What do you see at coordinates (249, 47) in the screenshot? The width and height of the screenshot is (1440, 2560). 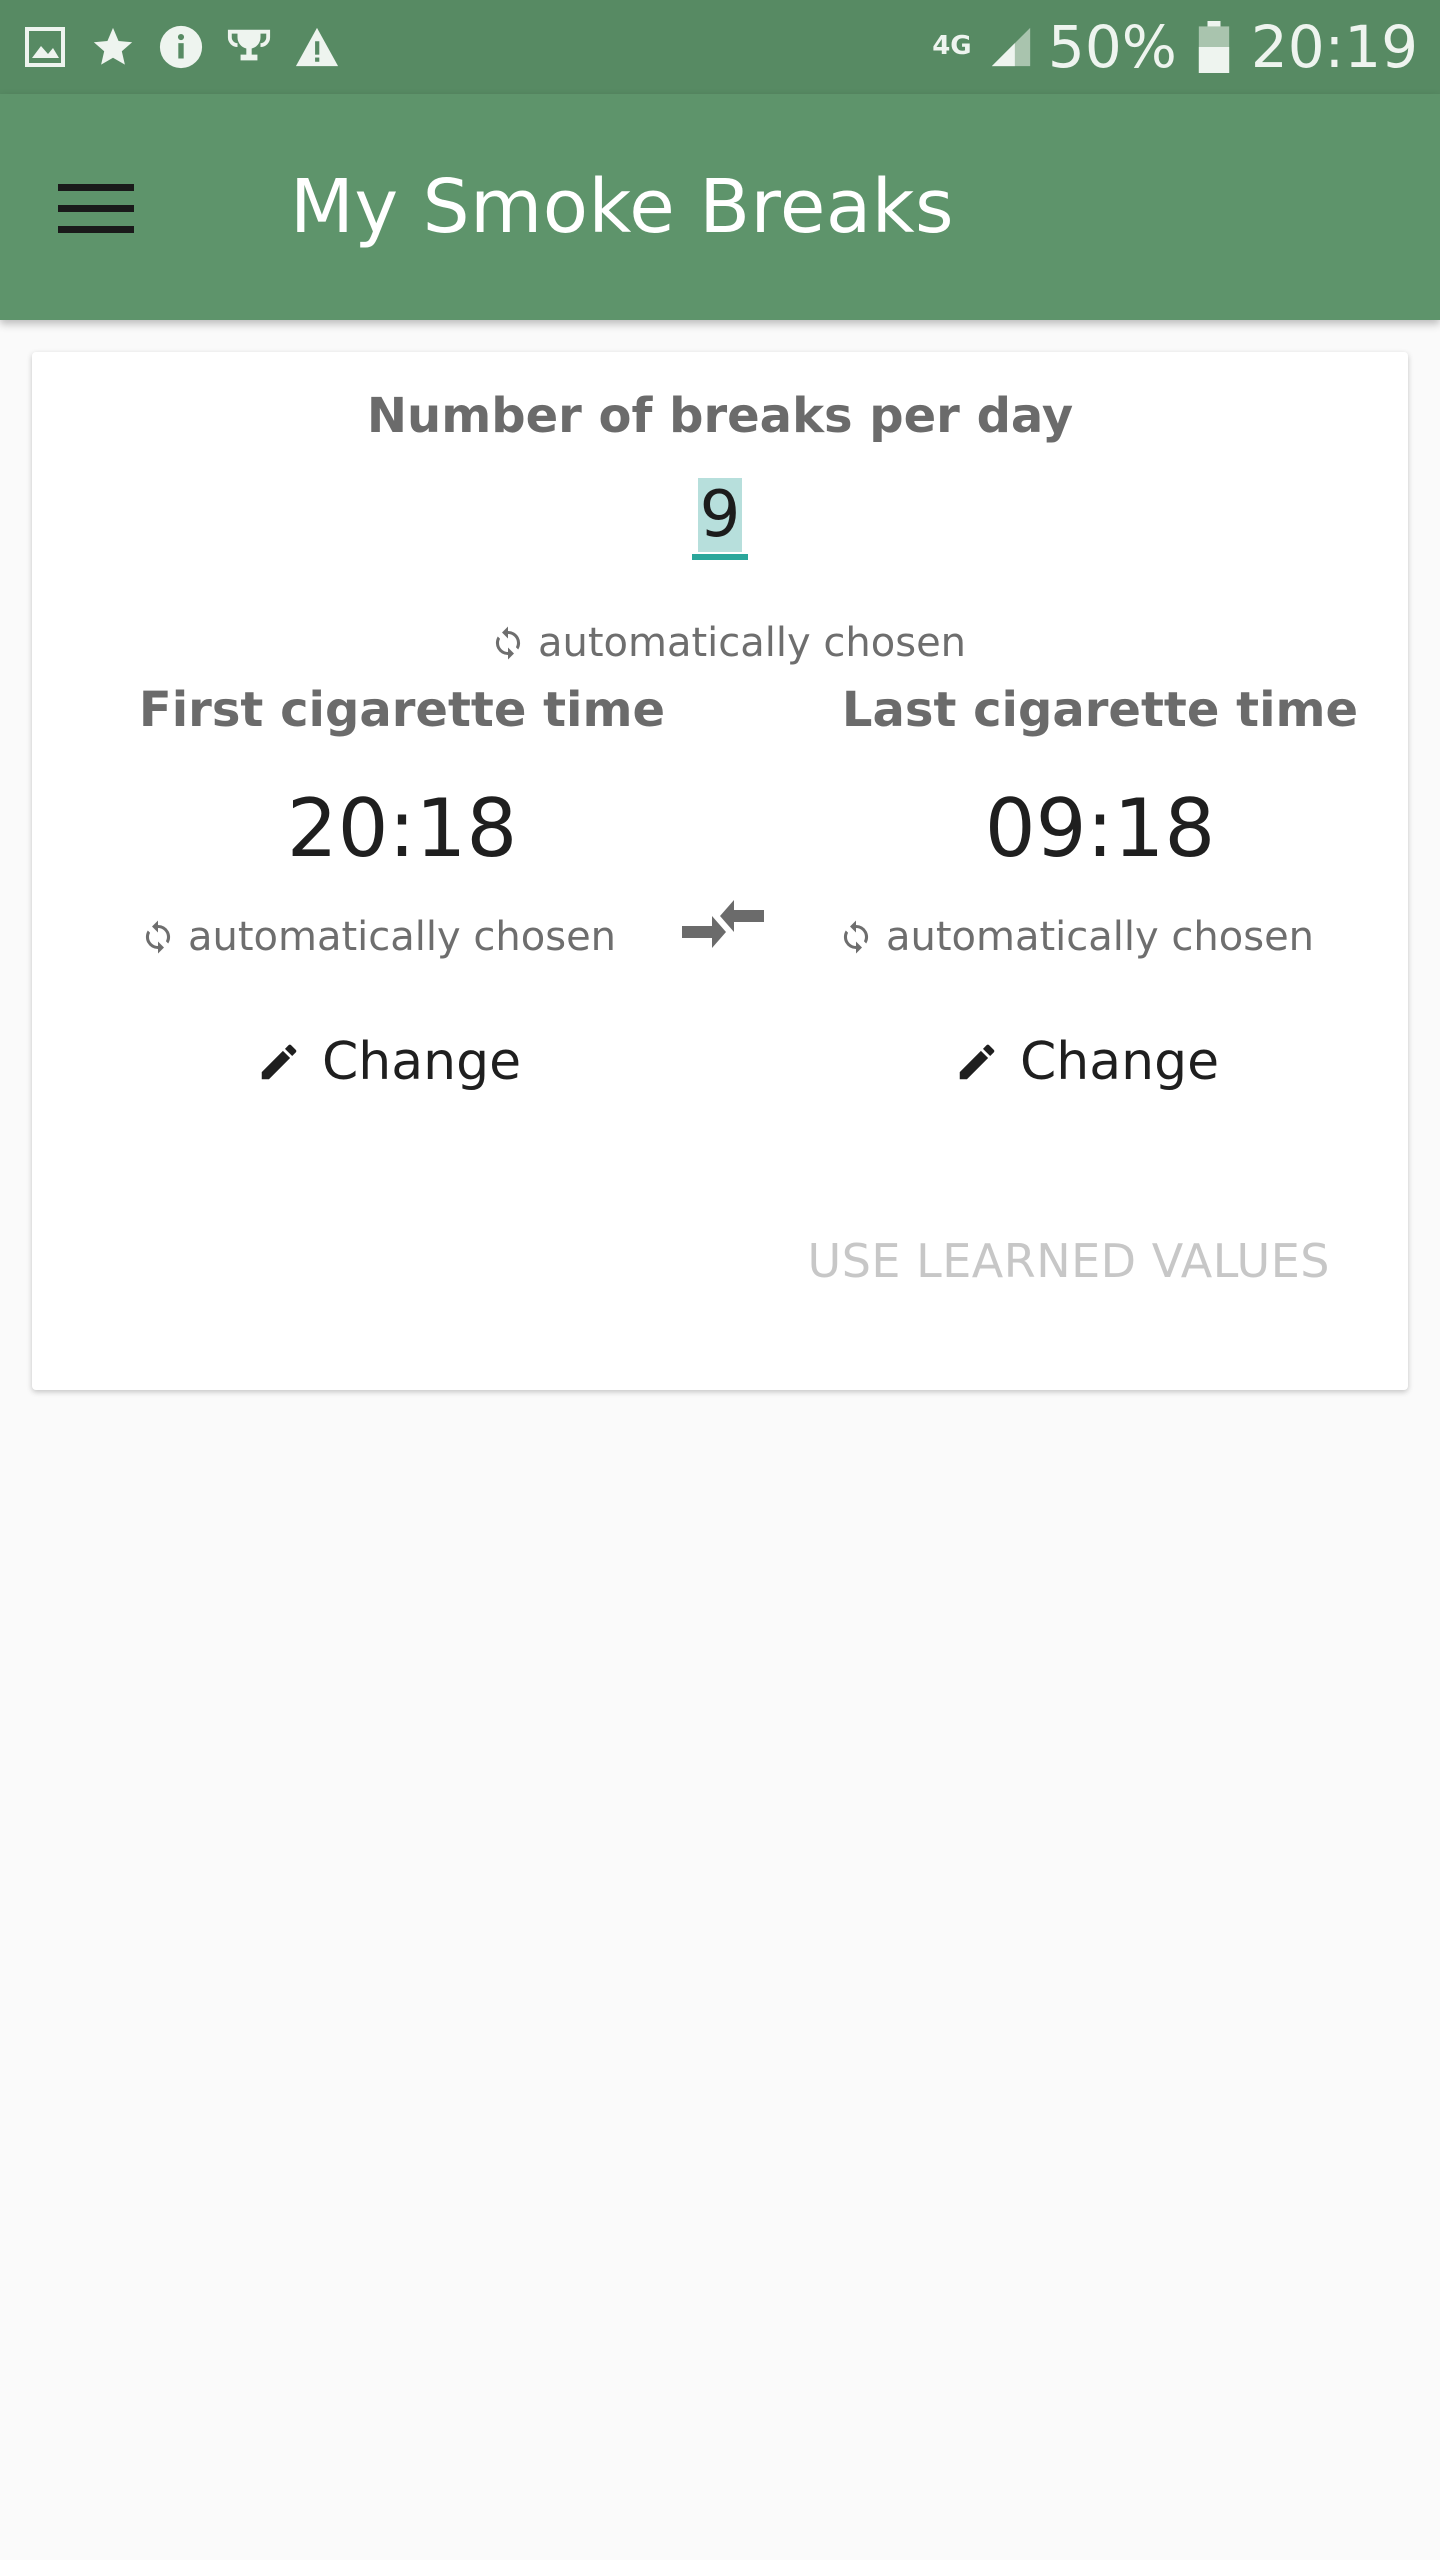 I see `trophy-icon` at bounding box center [249, 47].